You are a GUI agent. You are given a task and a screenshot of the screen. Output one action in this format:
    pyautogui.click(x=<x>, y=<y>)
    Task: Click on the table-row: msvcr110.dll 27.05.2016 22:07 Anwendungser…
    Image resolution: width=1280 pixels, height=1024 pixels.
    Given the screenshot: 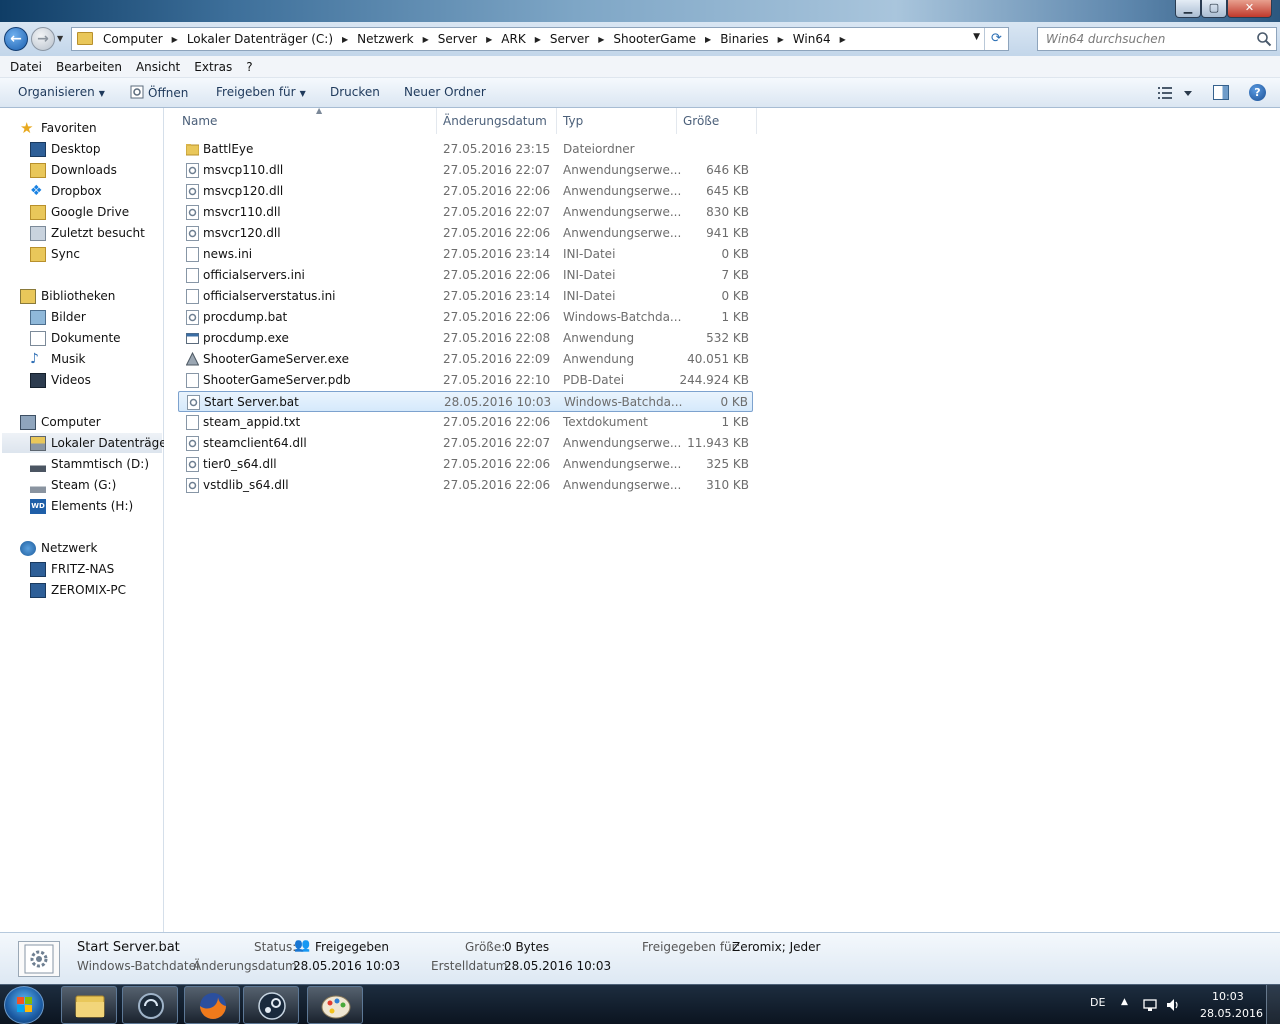 What is the action you would take?
    pyautogui.click(x=465, y=212)
    